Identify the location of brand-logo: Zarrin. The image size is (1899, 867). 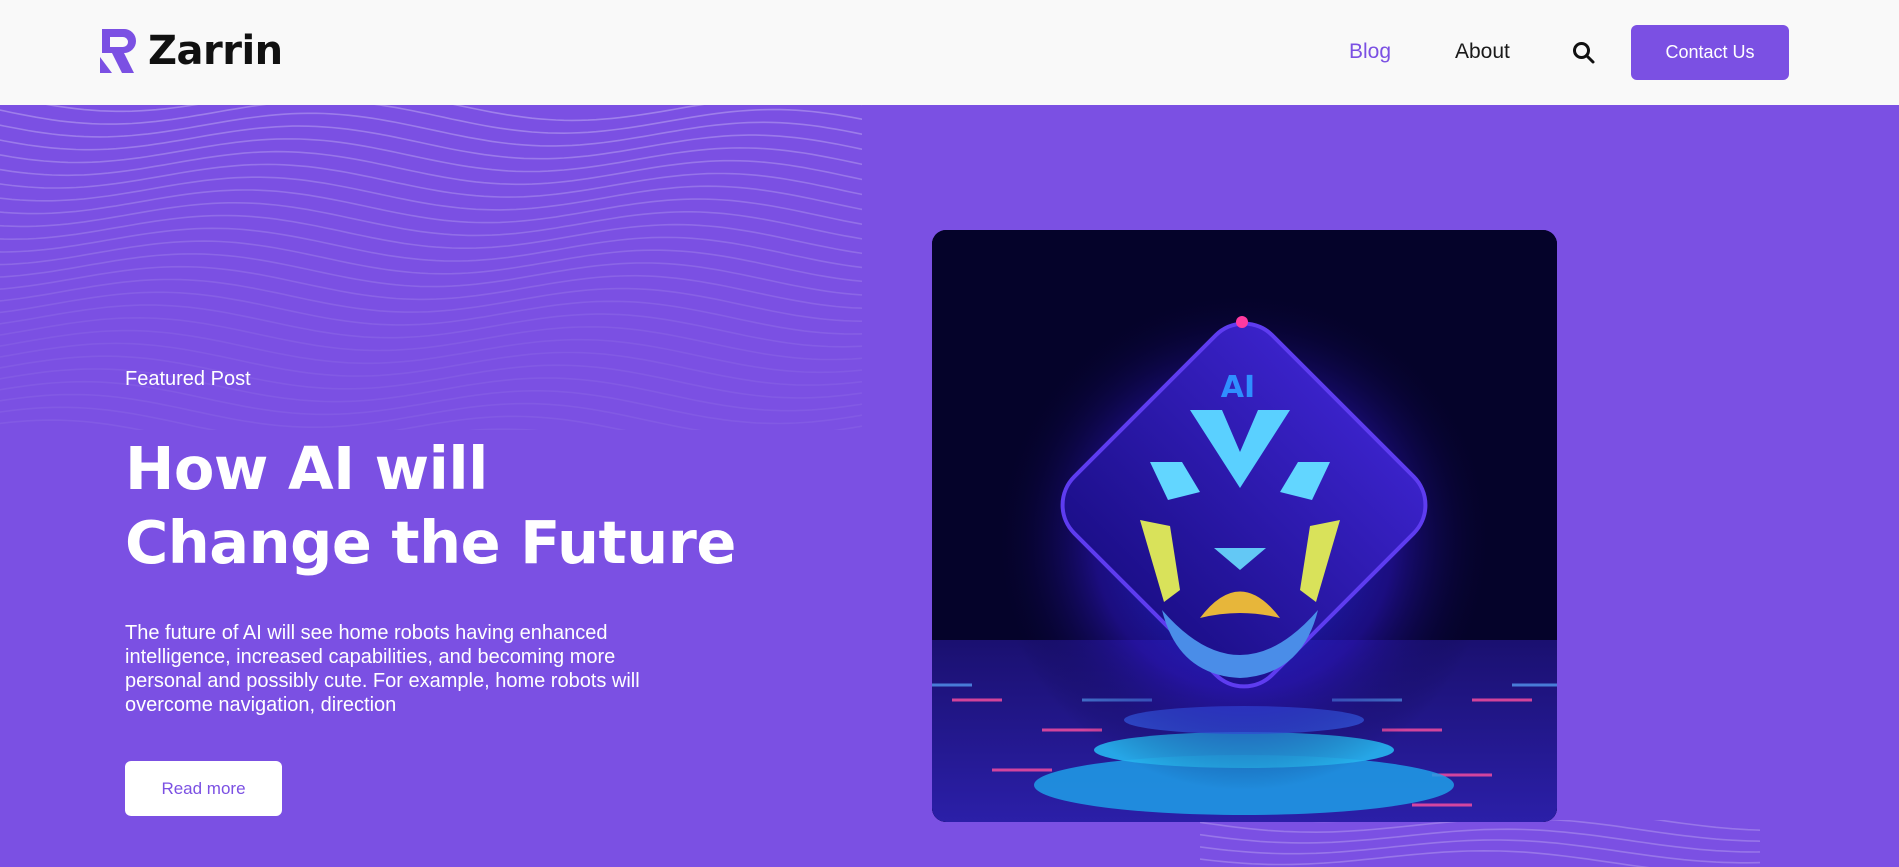
(190, 51).